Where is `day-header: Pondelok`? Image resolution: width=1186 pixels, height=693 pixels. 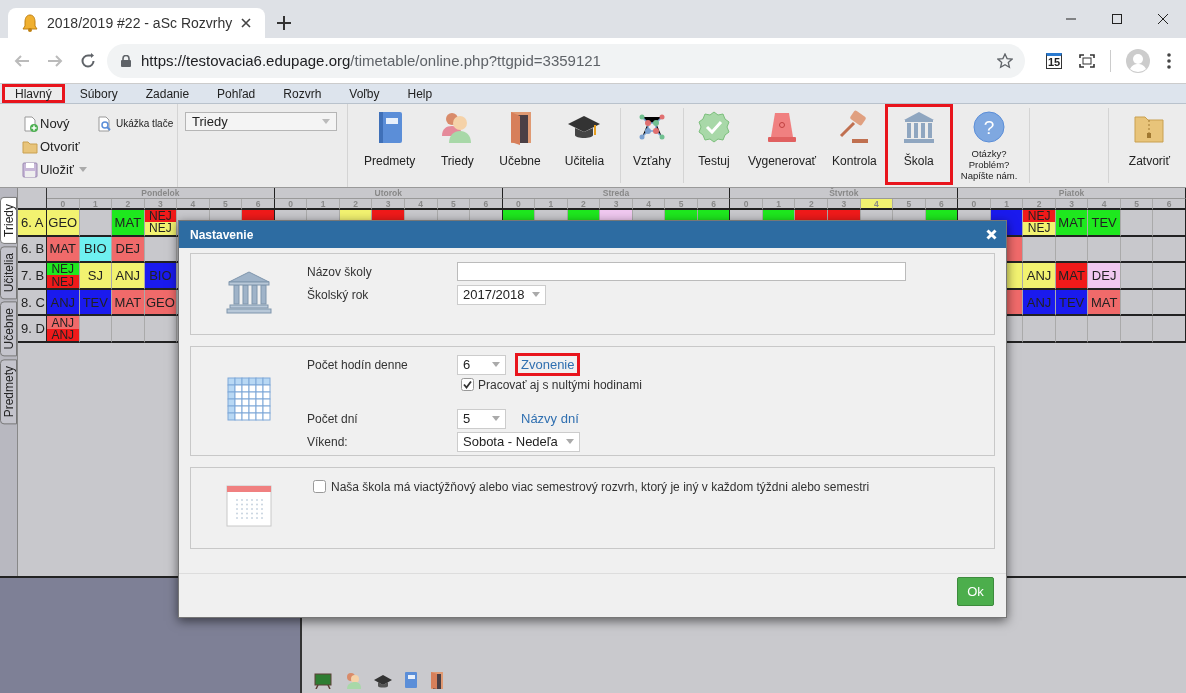
day-header: Pondelok is located at coordinates (161, 193).